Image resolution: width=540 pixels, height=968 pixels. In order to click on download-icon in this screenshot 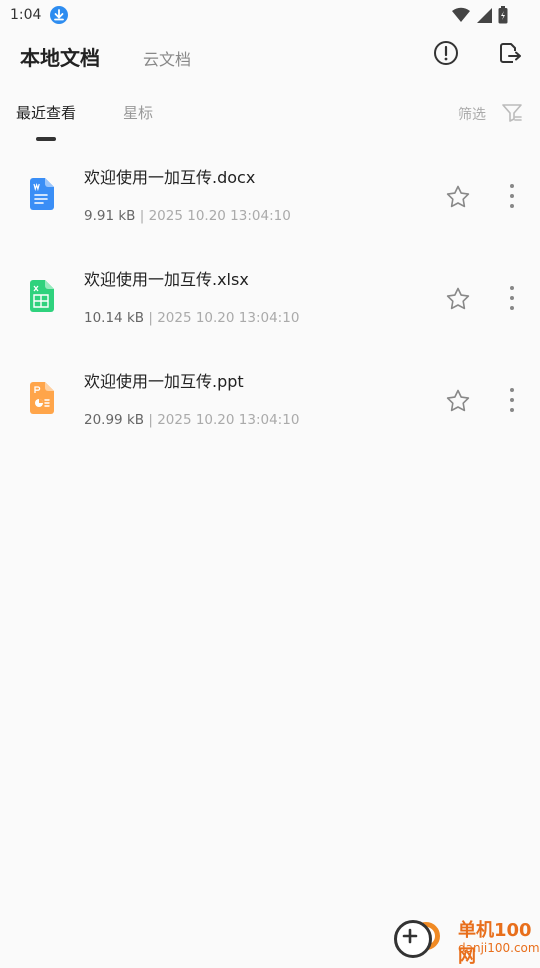, I will do `click(59, 15)`.